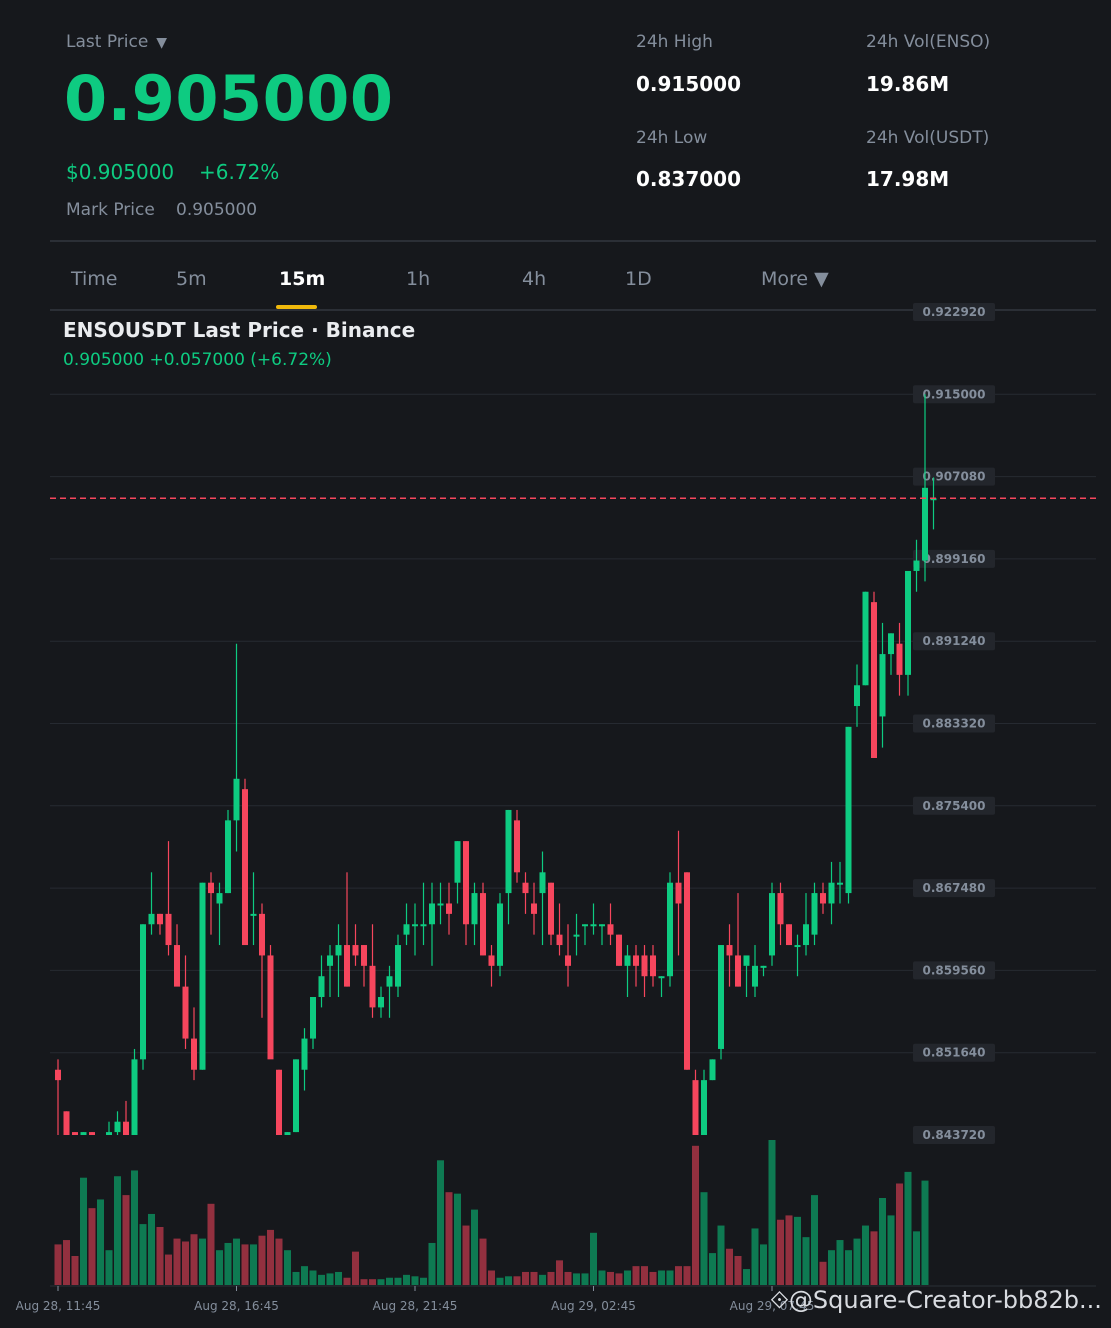 The width and height of the screenshot is (1111, 1328). What do you see at coordinates (953, 312) in the screenshot?
I see `y-tick-label: 0.922920` at bounding box center [953, 312].